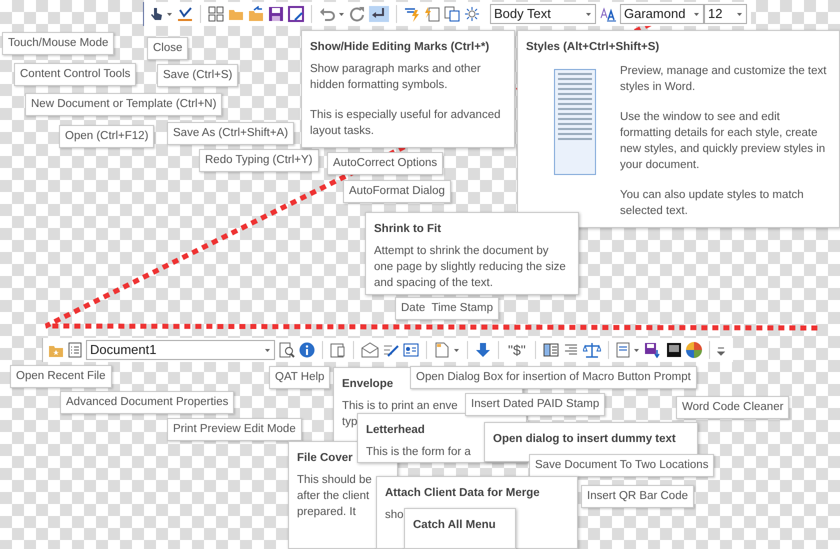 Image resolution: width=840 pixels, height=549 pixels. What do you see at coordinates (723, 141) in the screenshot?
I see `tooltip-text: Use the window to see and edit formatting details for each style, create new styles, and quickly preview styles in your document.` at bounding box center [723, 141].